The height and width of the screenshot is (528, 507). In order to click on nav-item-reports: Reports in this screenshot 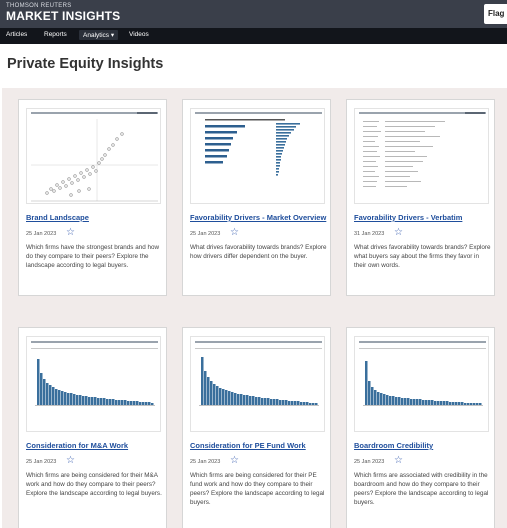, I will do `click(55, 34)`.